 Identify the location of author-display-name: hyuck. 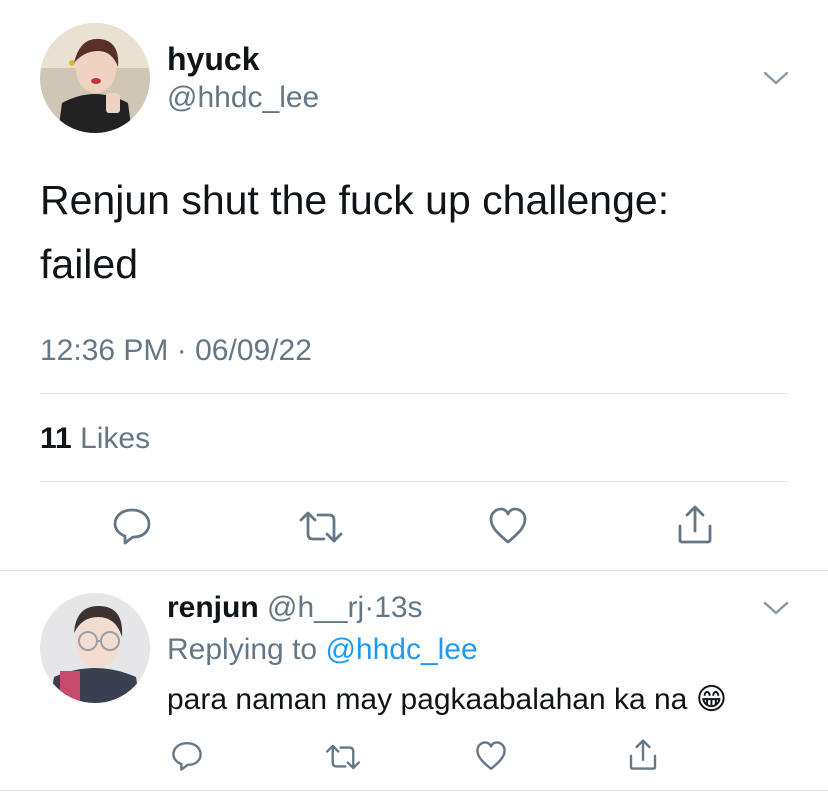
(213, 59).